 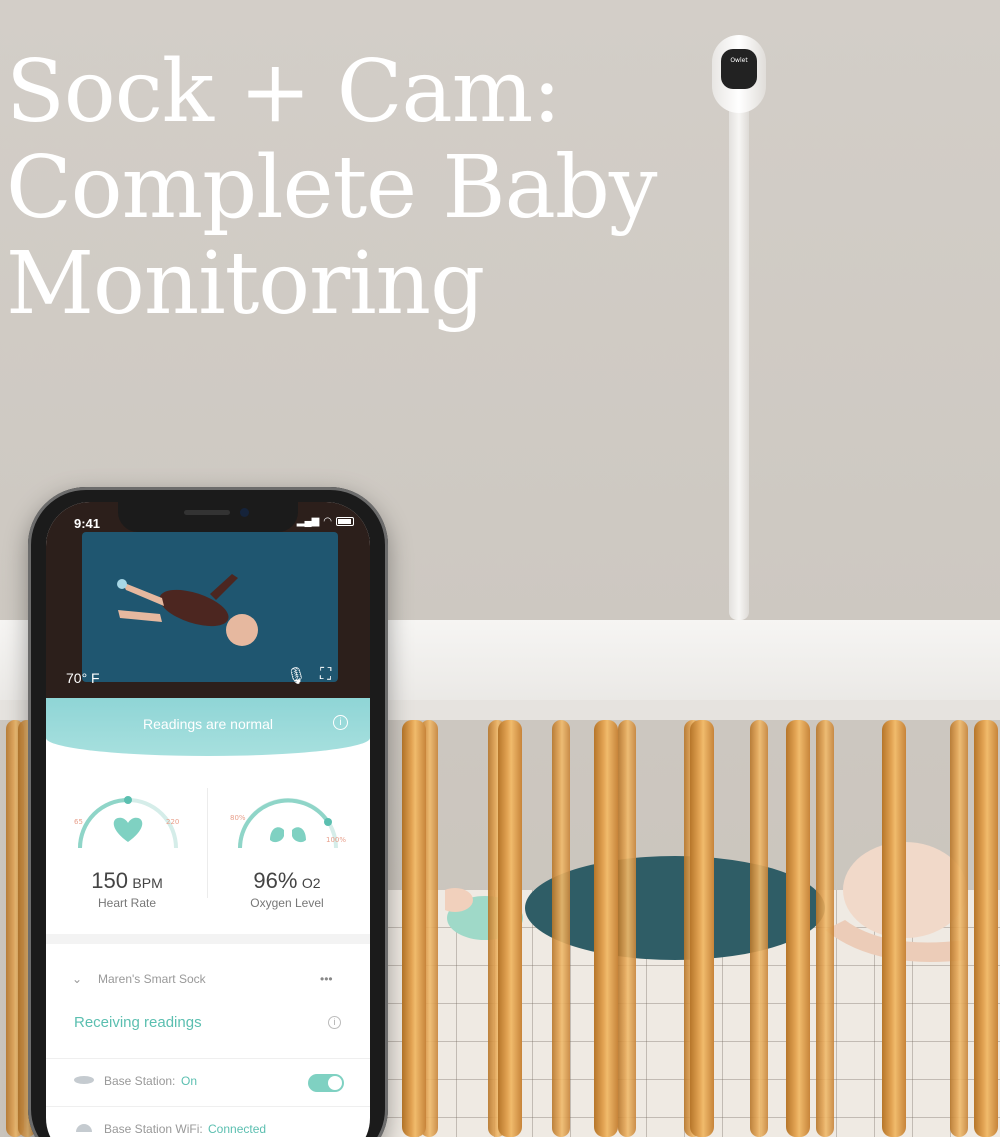 I want to click on oxygen-value: 96%, so click(x=275, y=880).